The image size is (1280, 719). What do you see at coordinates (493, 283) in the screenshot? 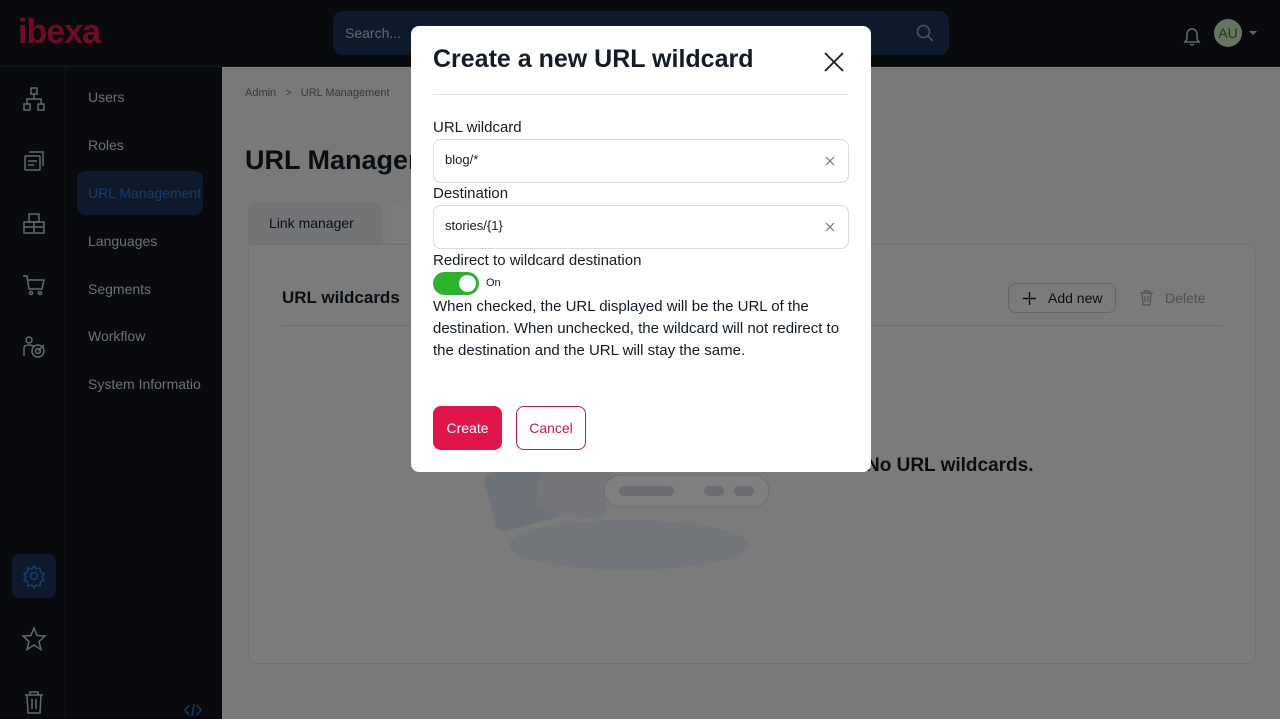
I see `redirect-toggle-state: On` at bounding box center [493, 283].